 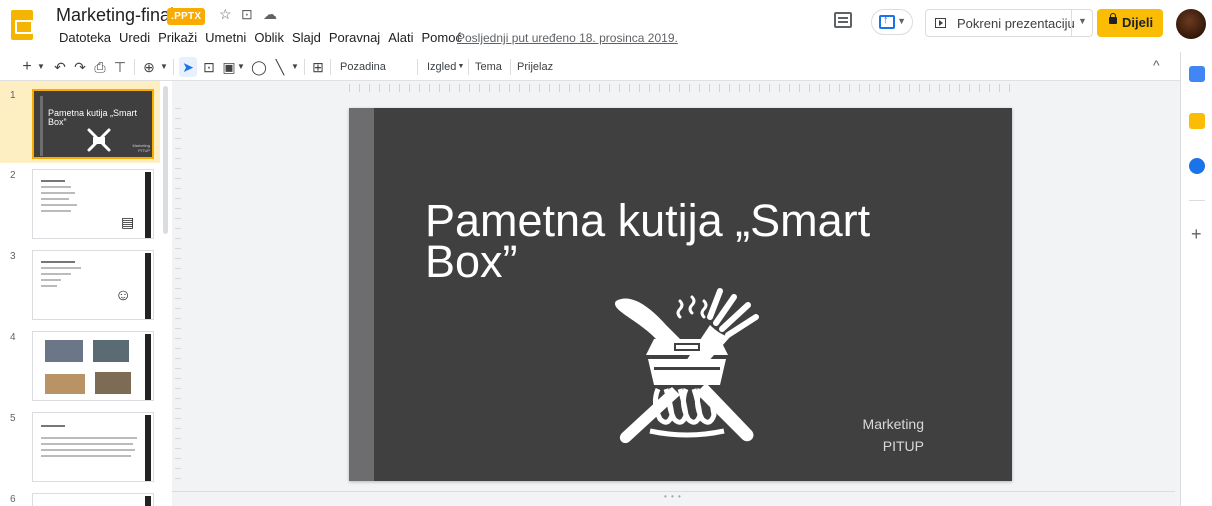 I want to click on thumb-photo, so click(x=64, y=351).